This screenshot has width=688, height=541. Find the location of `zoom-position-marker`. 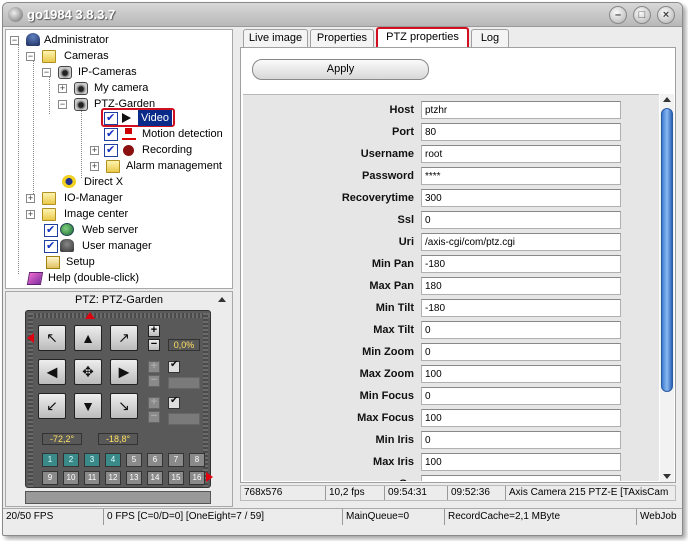

zoom-position-marker is located at coordinates (209, 477).